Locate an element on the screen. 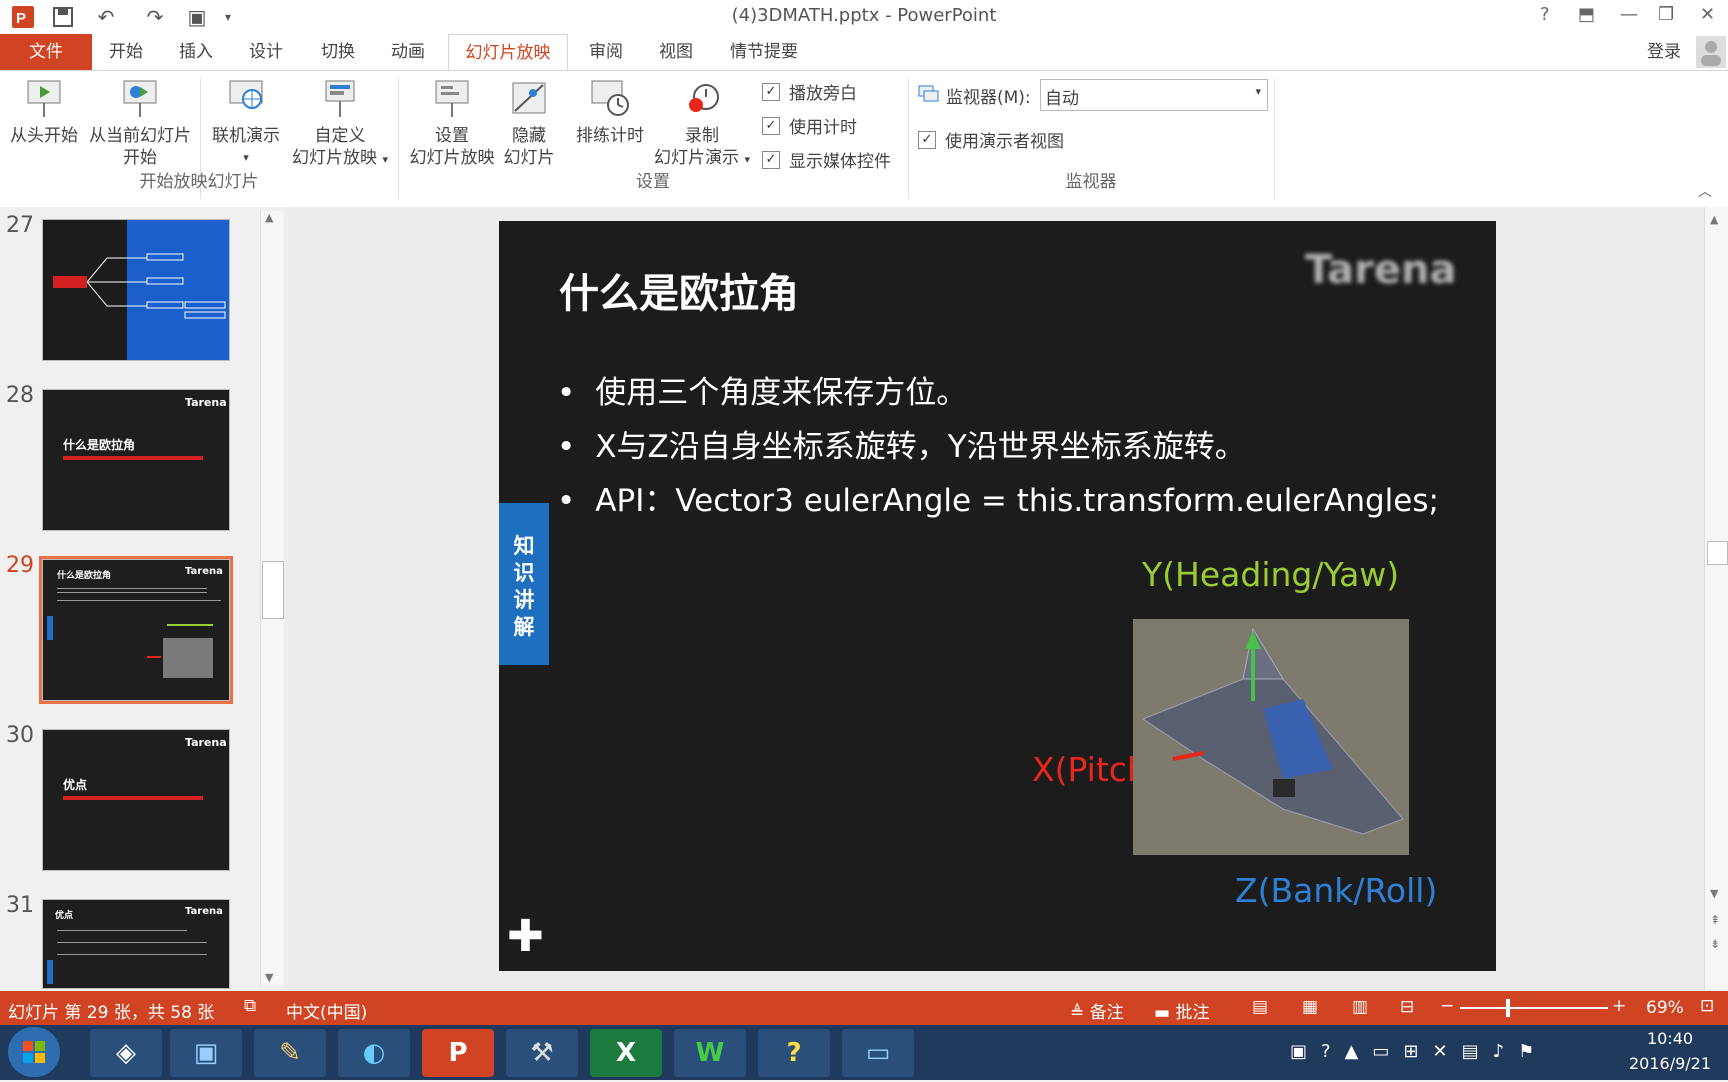 The image size is (1728, 1082). explorer-app-icon: ▭ is located at coordinates (878, 1053).